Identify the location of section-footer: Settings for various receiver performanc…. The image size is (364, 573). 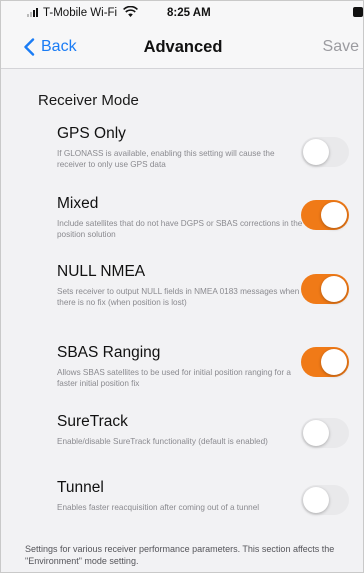
(180, 555).